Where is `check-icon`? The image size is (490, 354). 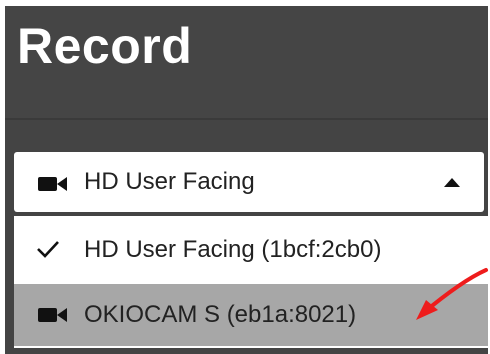
check-icon is located at coordinates (48, 249).